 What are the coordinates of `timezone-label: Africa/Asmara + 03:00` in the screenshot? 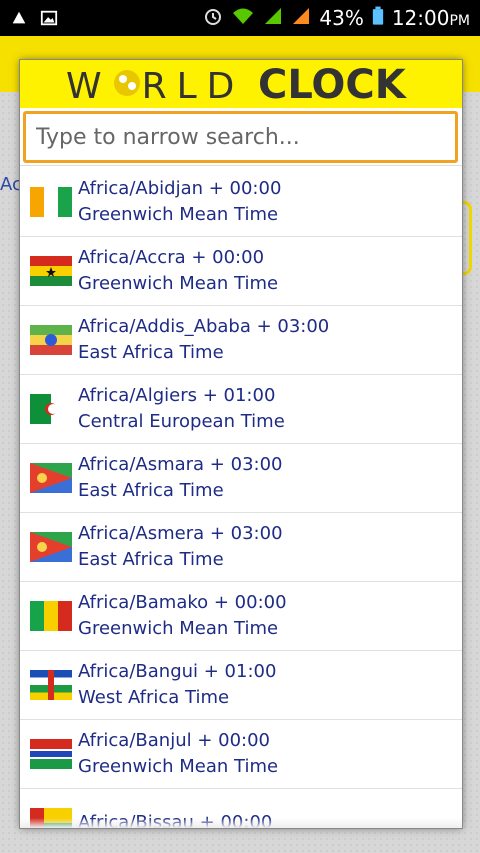 It's located at (180, 464).